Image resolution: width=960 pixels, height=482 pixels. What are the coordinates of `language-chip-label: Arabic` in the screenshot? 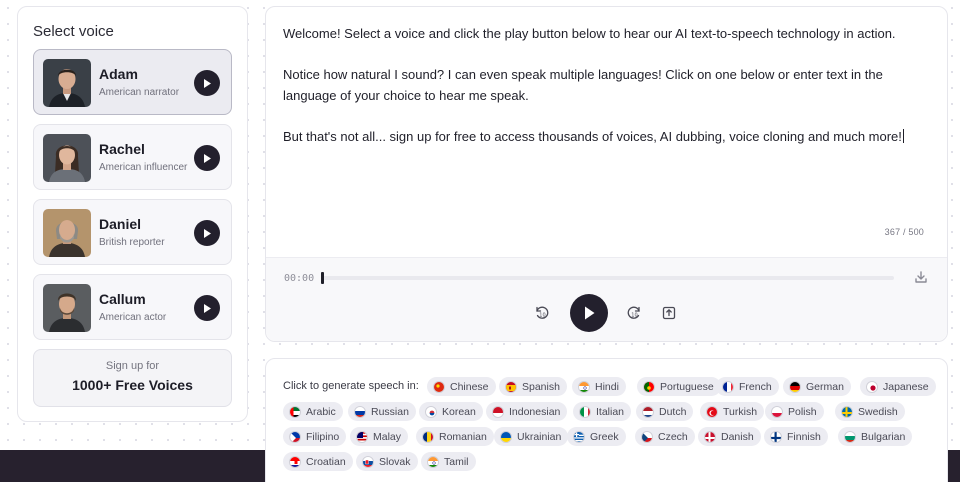 It's located at (321, 411).